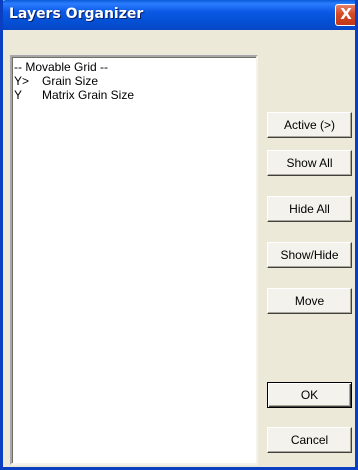  I want to click on show-hide-button: Show/Hide, so click(309, 255).